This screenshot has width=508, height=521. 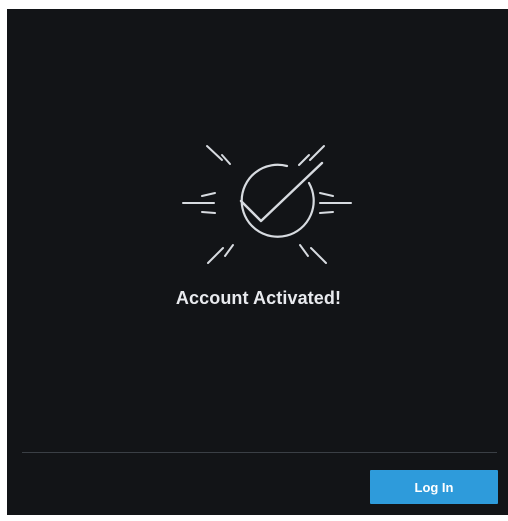 I want to click on dialog-title: Account Activated!, so click(x=258, y=298).